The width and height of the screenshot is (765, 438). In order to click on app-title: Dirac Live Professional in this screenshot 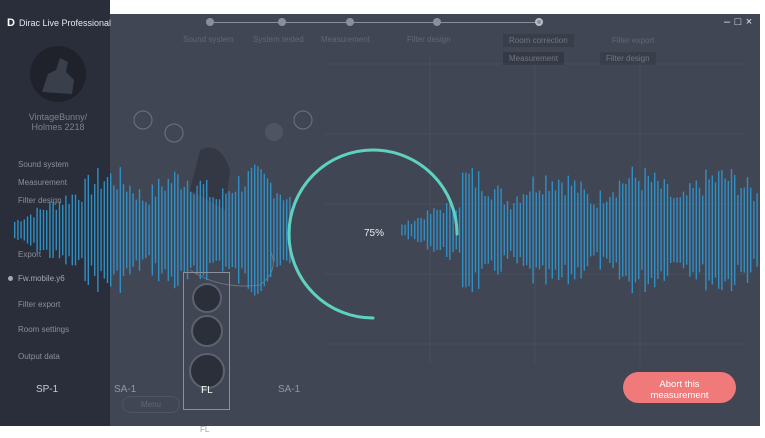, I will do `click(64, 23)`.